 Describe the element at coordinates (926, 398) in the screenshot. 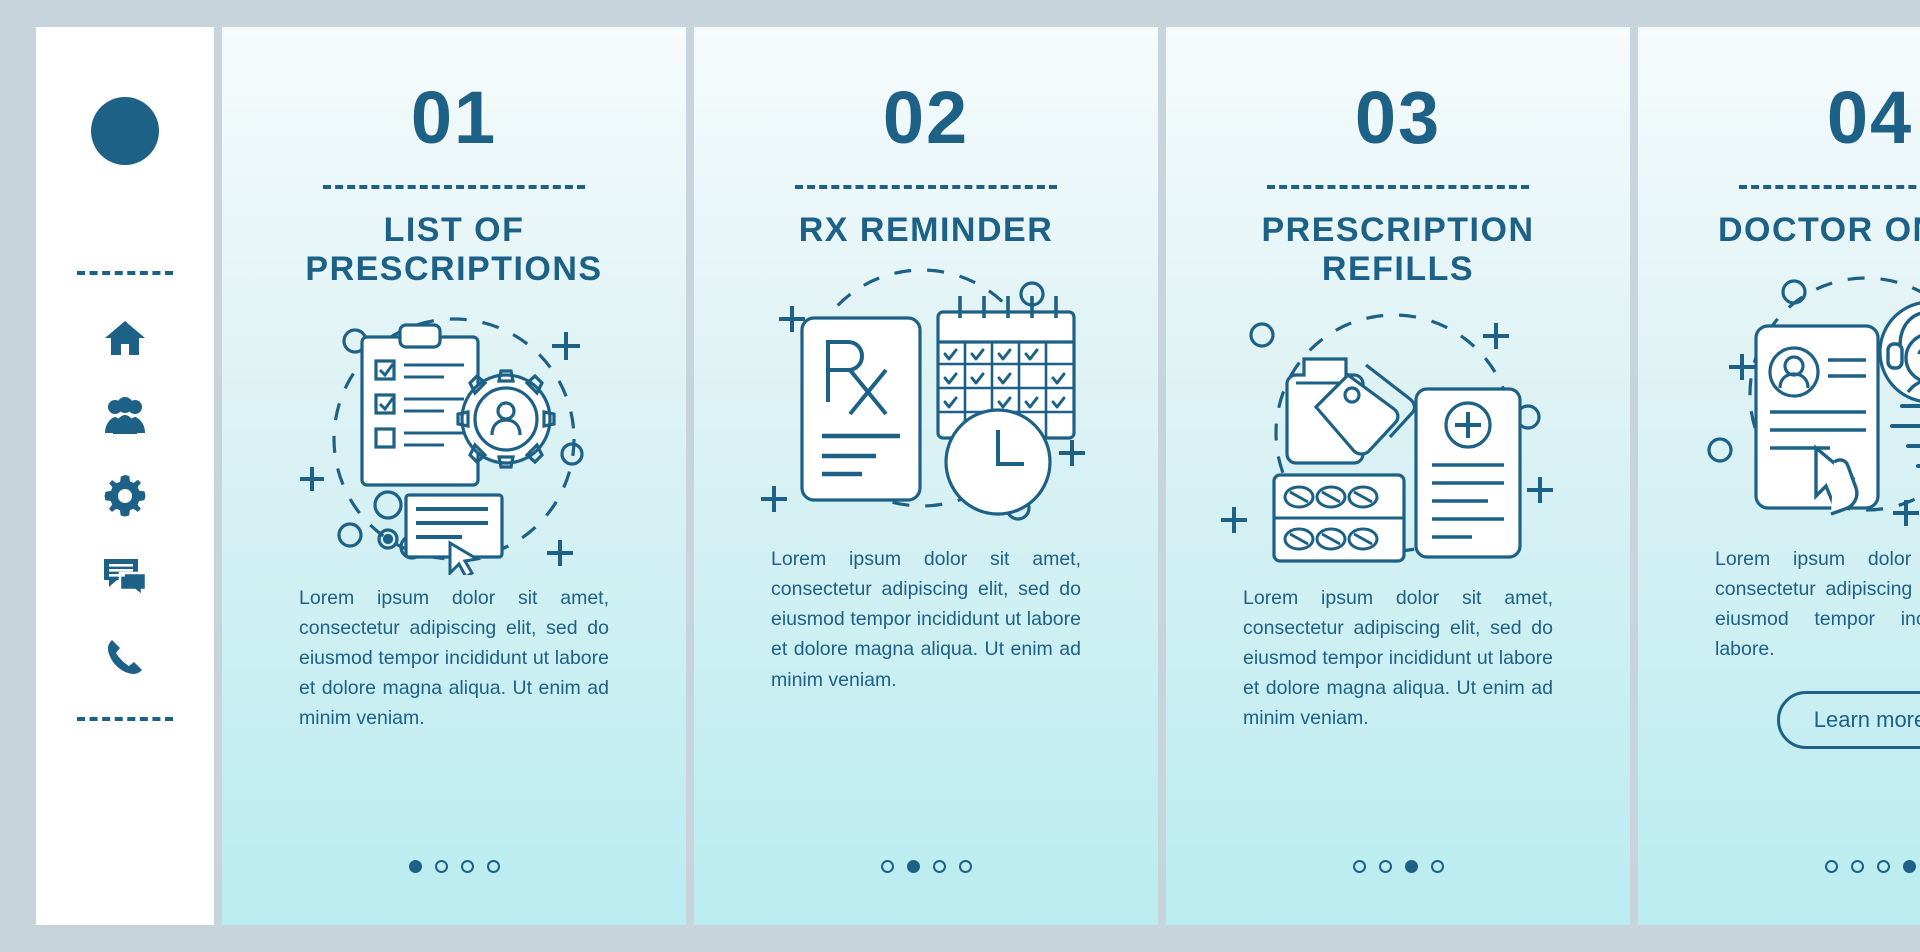

I see `phone-calendar-clock-illustration` at that location.